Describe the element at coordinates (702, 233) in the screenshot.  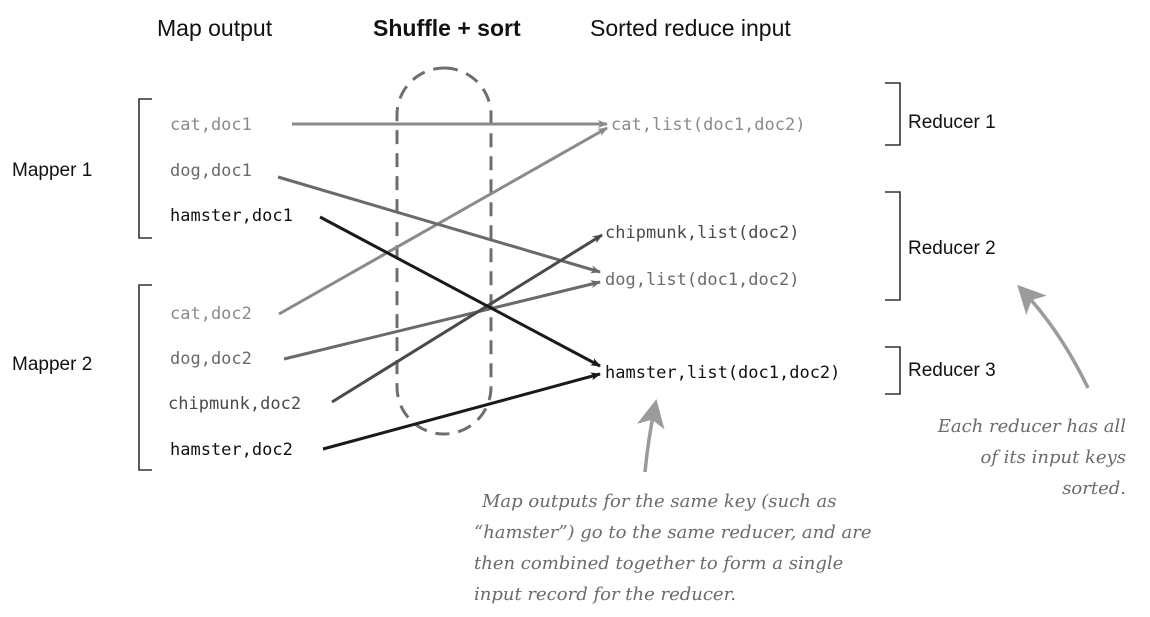
I see `reduce-input-chipmunk: chipmunk,list(doc2)` at that location.